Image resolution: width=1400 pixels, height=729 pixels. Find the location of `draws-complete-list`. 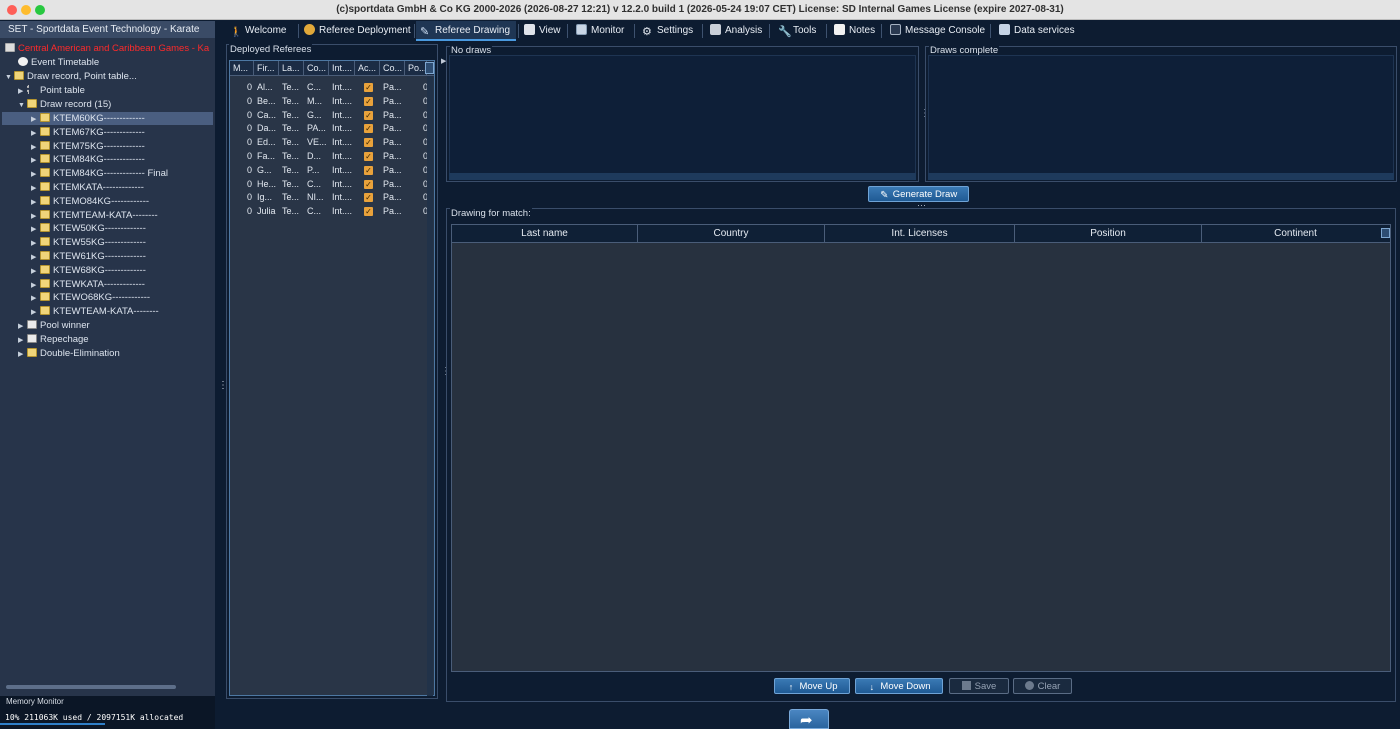

draws-complete-list is located at coordinates (1161, 117).